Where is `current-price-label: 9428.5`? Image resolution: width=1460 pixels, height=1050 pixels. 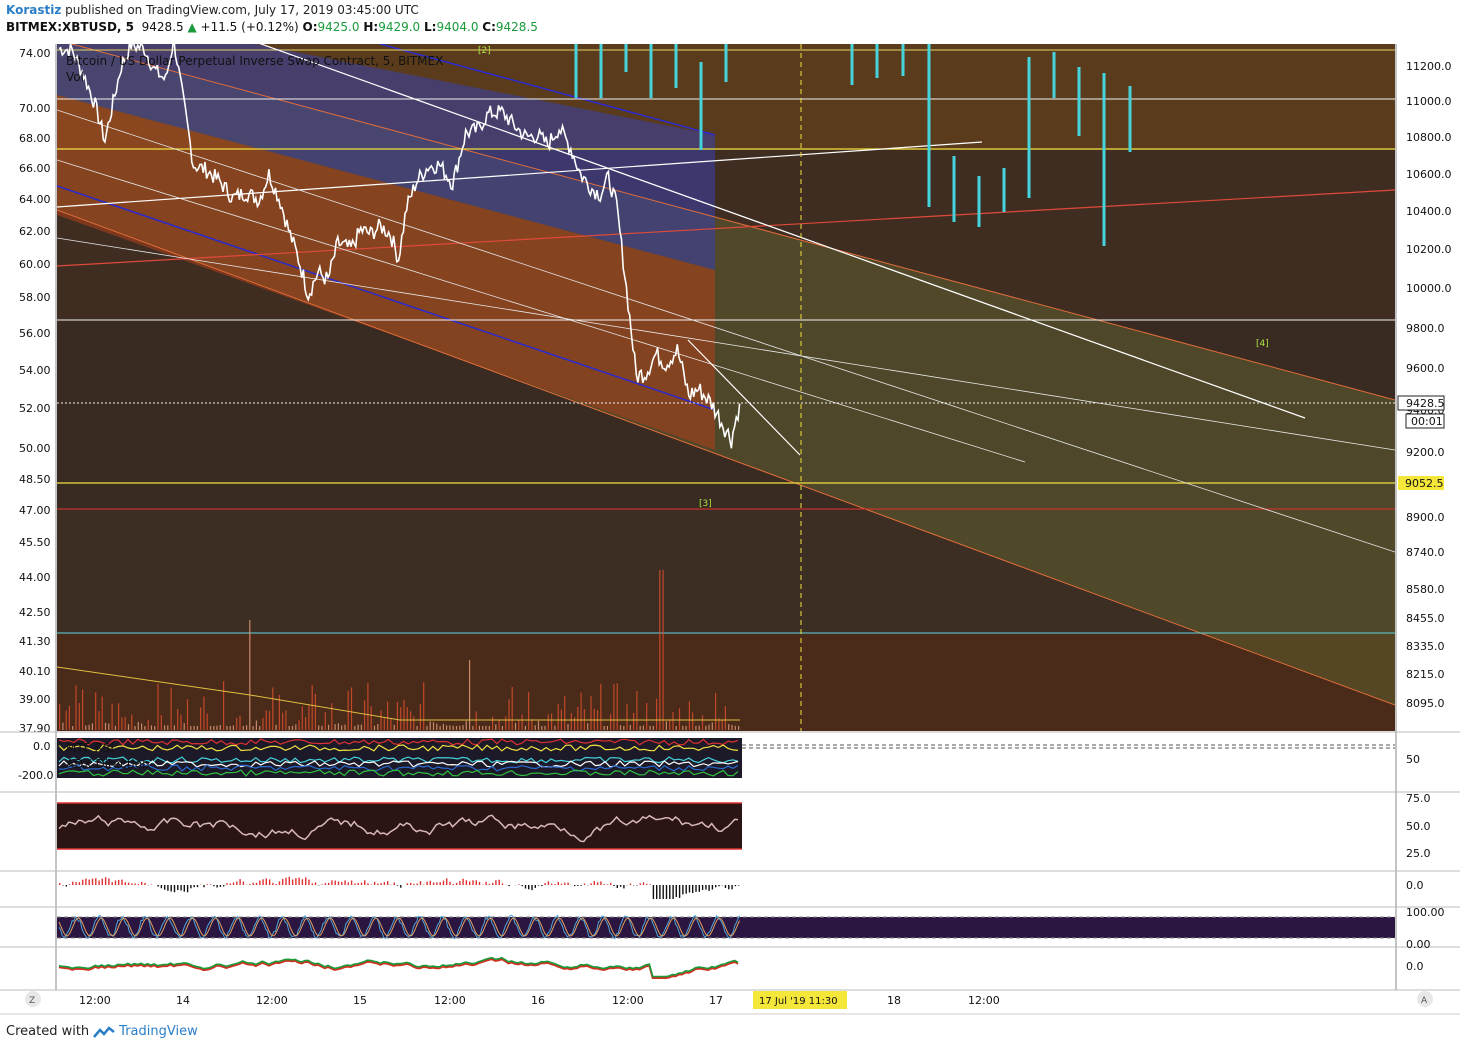 current-price-label: 9428.5 is located at coordinates (1425, 403).